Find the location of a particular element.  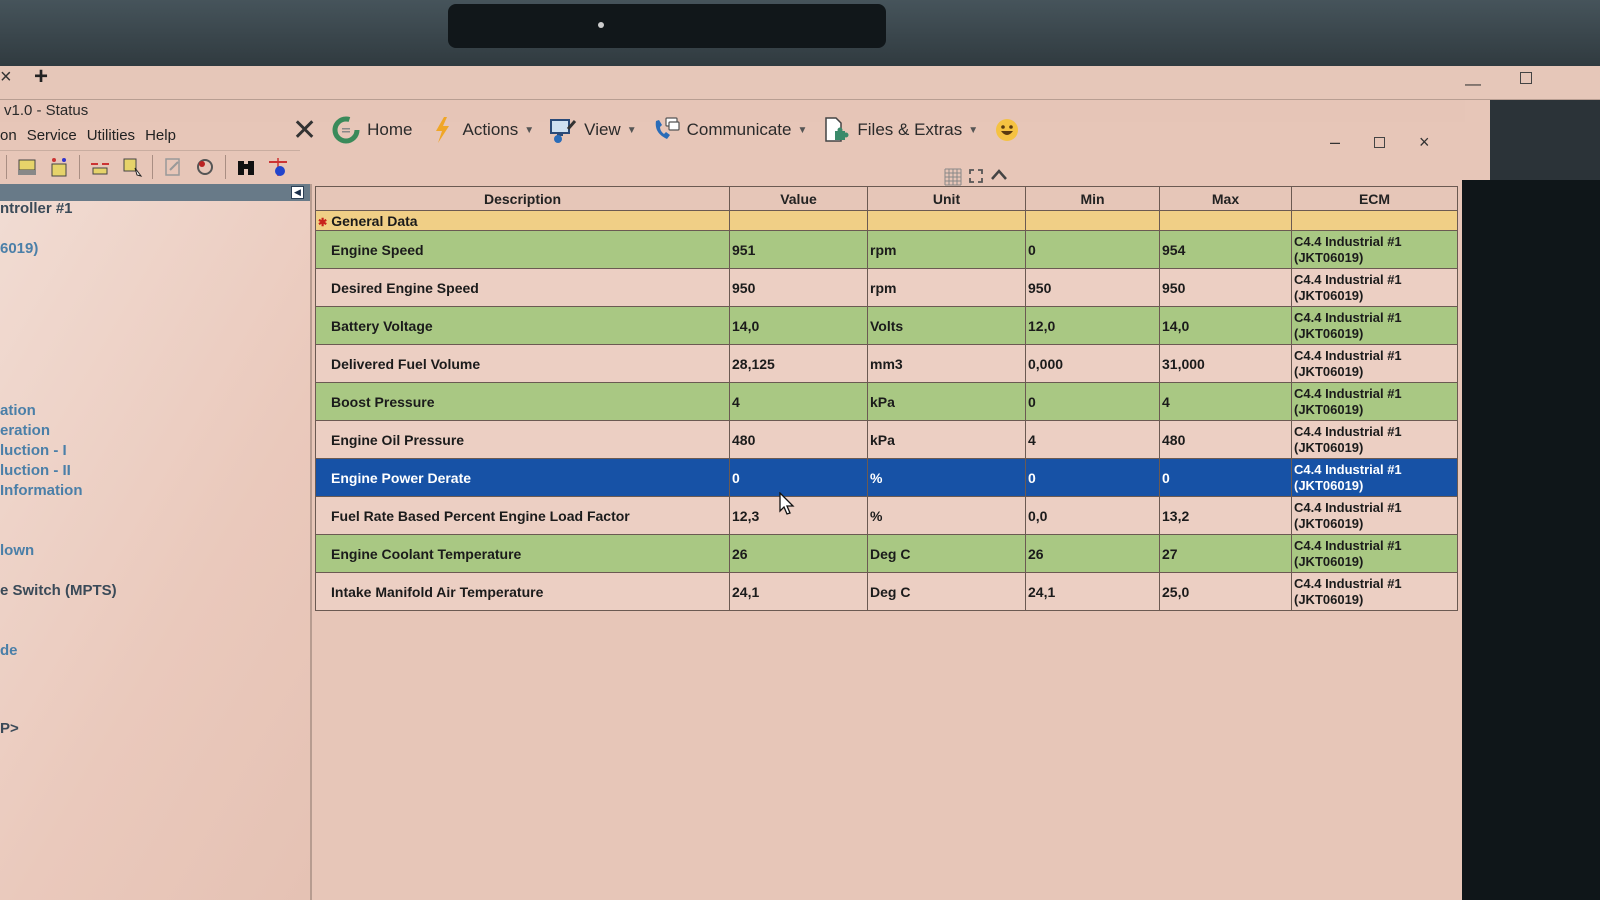

minimize-button: – is located at coordinates (1335, 142).